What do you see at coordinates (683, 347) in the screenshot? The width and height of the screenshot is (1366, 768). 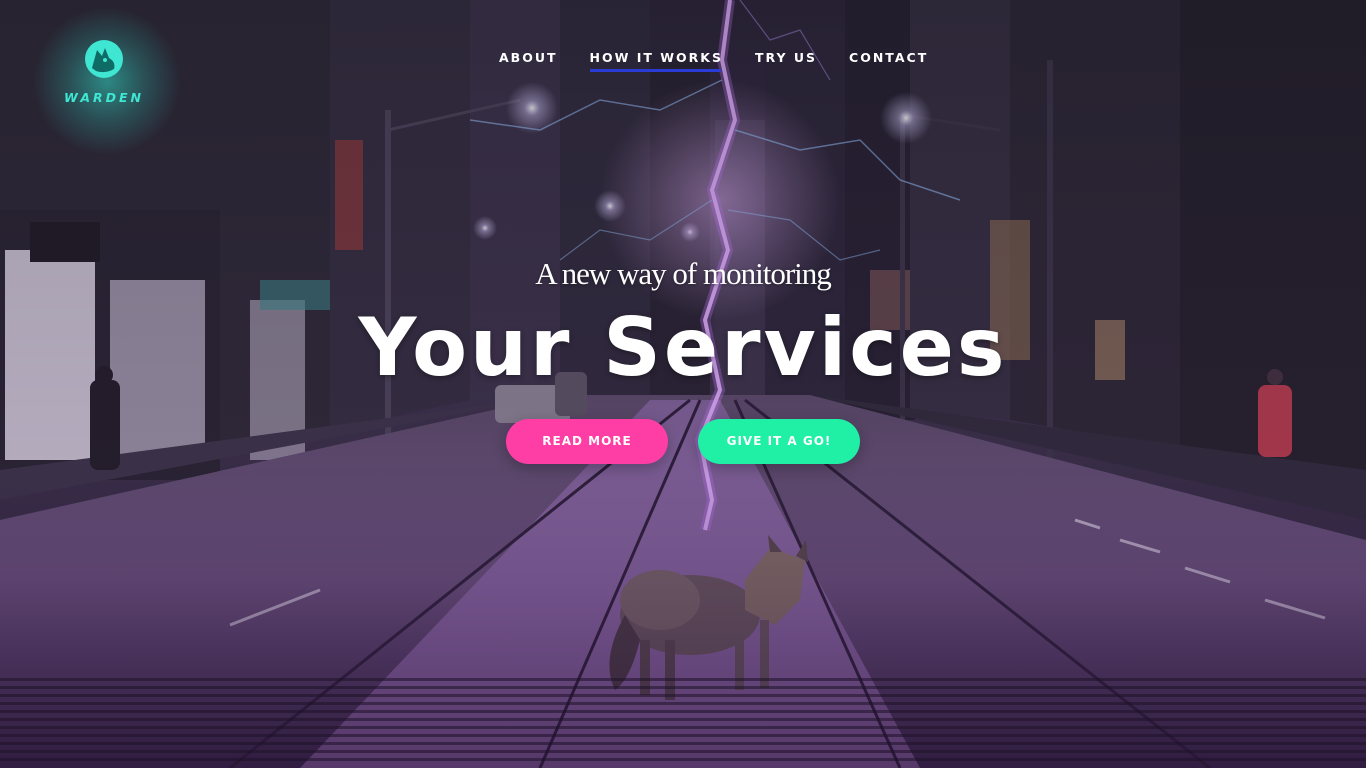 I see `hero-headline: Your Services` at bounding box center [683, 347].